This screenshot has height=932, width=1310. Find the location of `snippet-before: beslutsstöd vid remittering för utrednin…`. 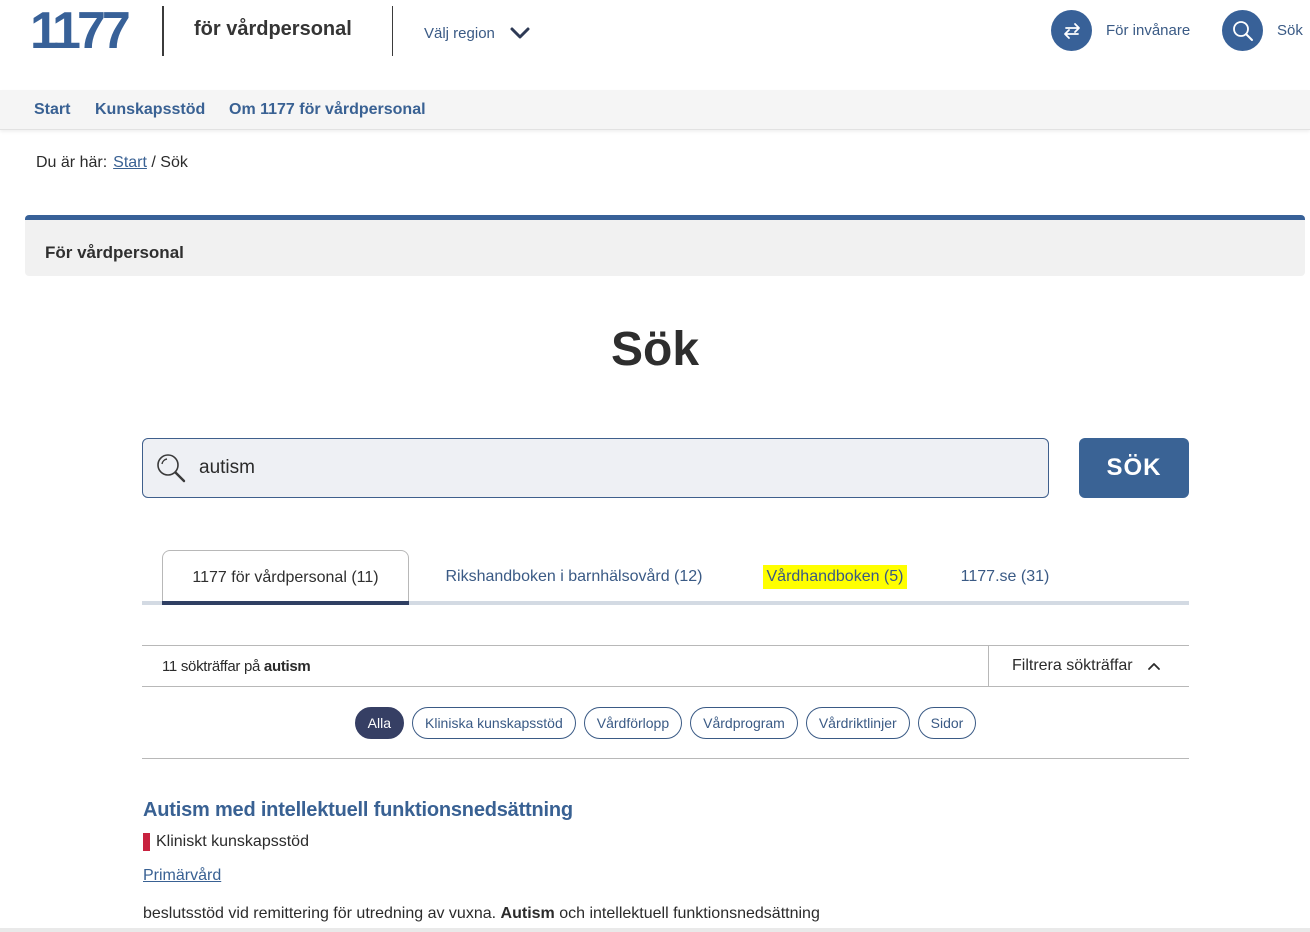

snippet-before: beslutsstöd vid remittering för utrednin… is located at coordinates (320, 913).